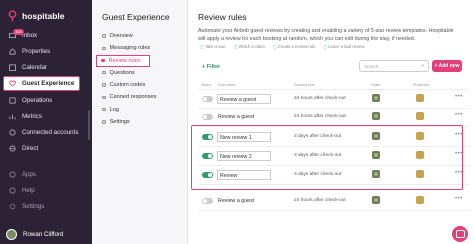 This screenshot has height=244, width=474. I want to click on nav-item-label: Questions, so click(122, 72).